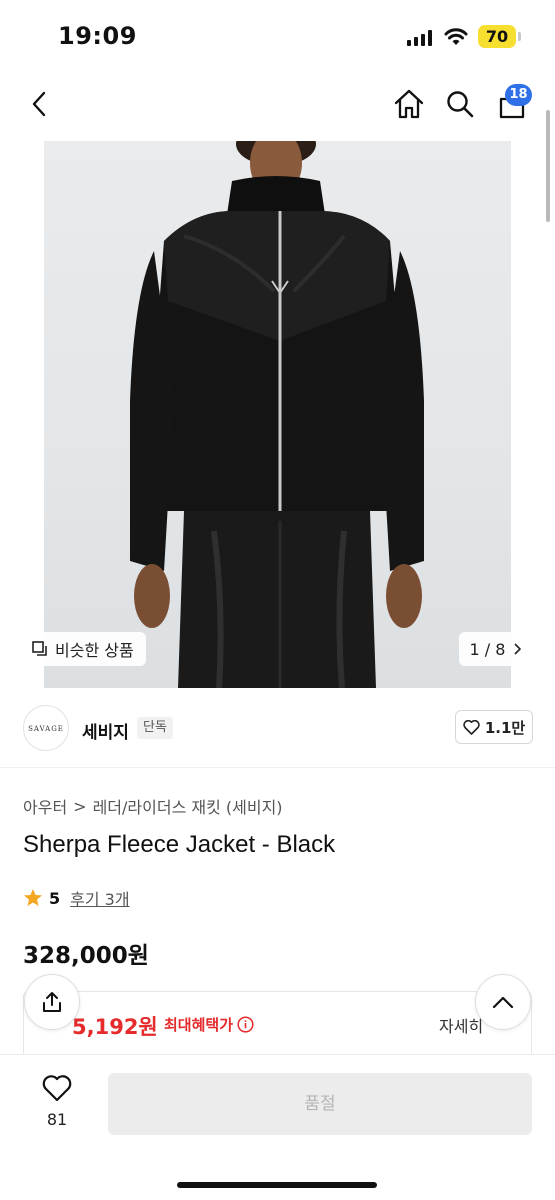 The image size is (555, 1200). I want to click on scroll-top-button, so click(503, 1002).